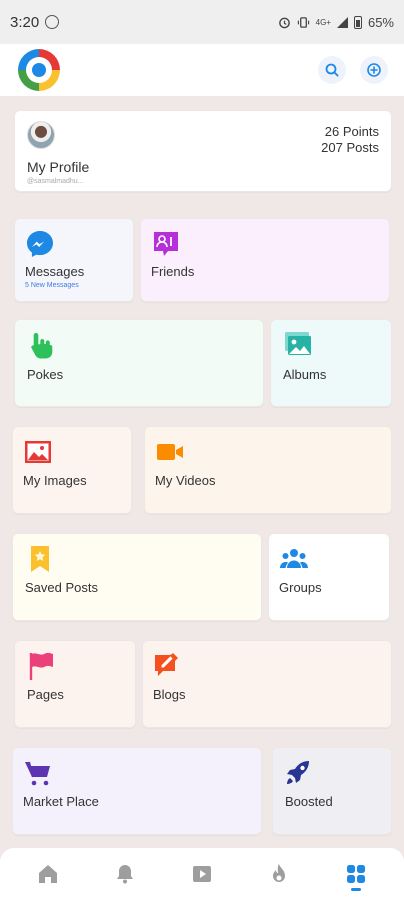 The image size is (404, 900). Describe the element at coordinates (38, 452) in the screenshot. I see `image-icon` at that location.